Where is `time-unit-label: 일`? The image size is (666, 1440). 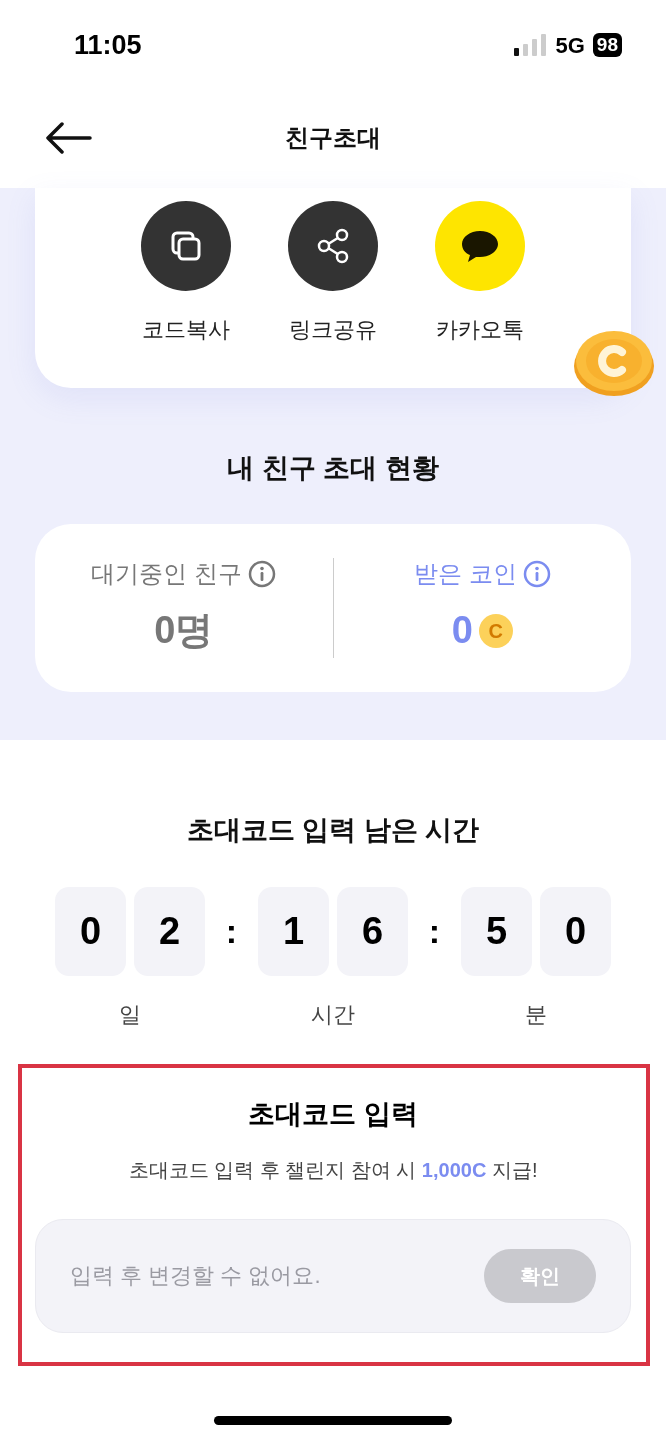 time-unit-label: 일 is located at coordinates (130, 1014).